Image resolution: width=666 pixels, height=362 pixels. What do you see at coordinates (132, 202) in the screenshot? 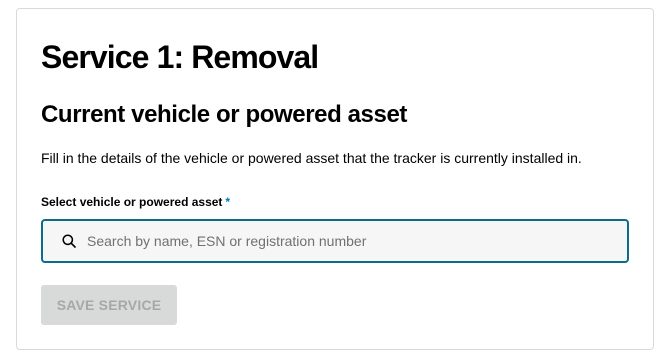
I see `vehicle-field-label-text: Select vehicle or powered asset` at bounding box center [132, 202].